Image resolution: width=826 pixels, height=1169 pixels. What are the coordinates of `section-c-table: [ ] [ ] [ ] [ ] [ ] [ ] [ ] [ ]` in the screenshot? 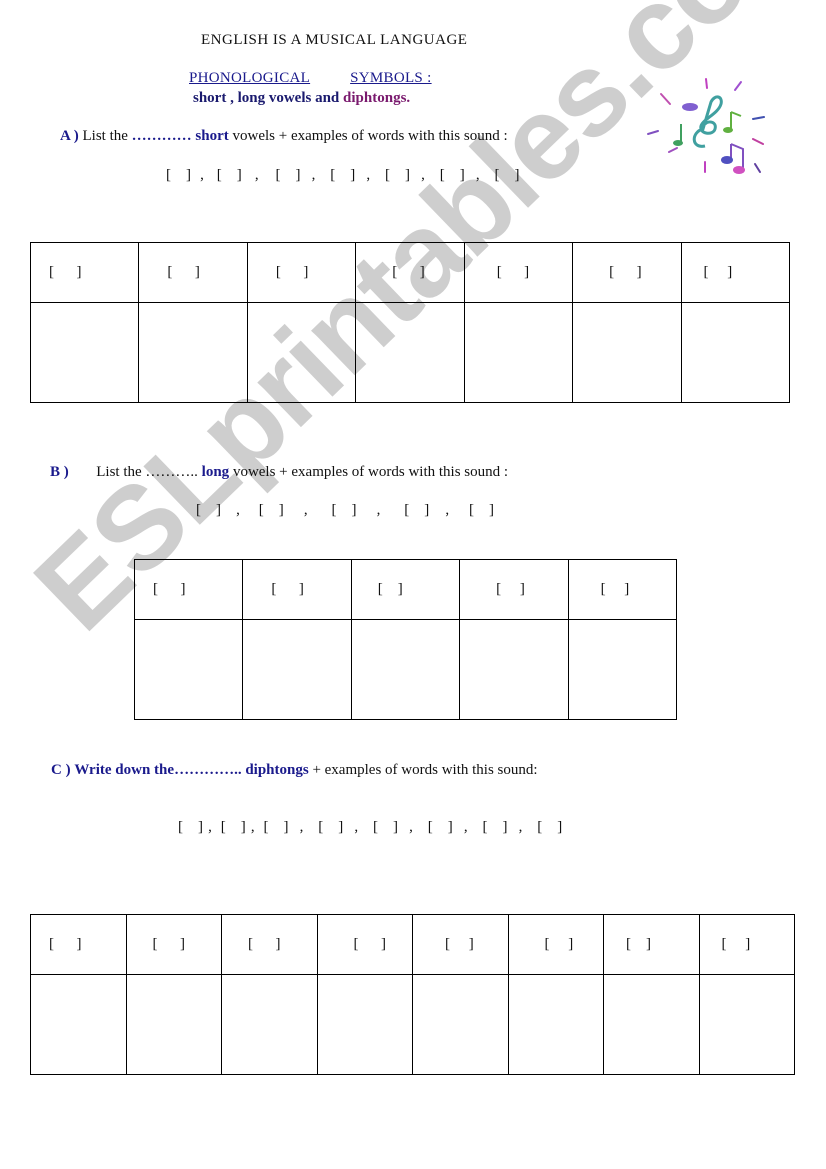 It's located at (412, 994).